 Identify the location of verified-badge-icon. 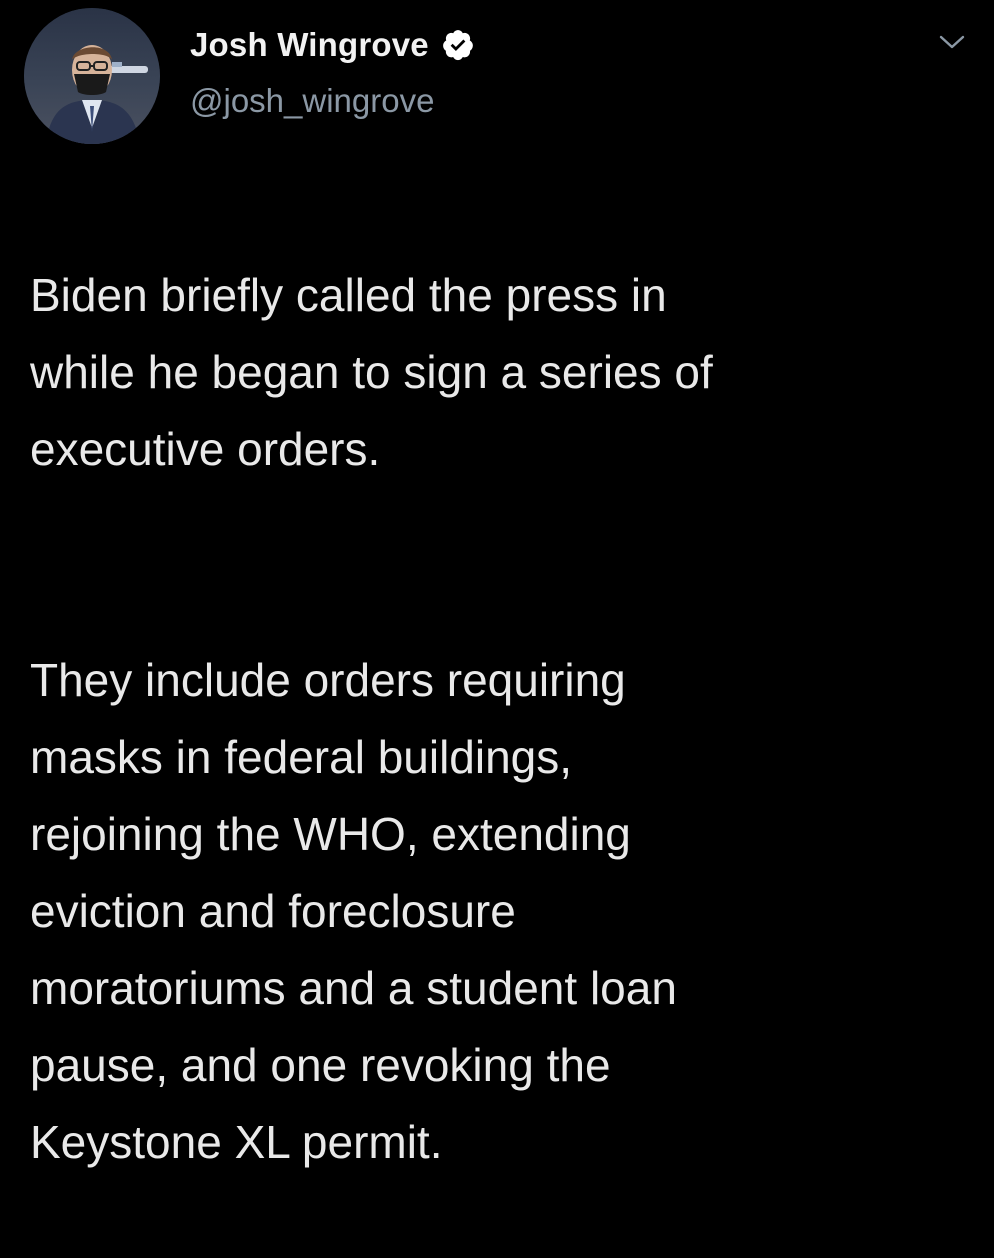
(458, 45).